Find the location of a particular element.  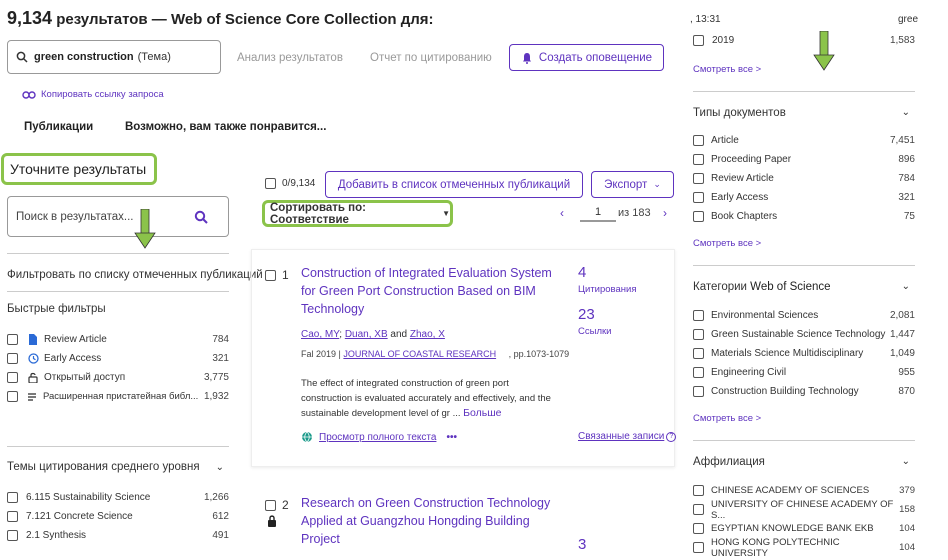

references-count: 23 is located at coordinates (586, 314).